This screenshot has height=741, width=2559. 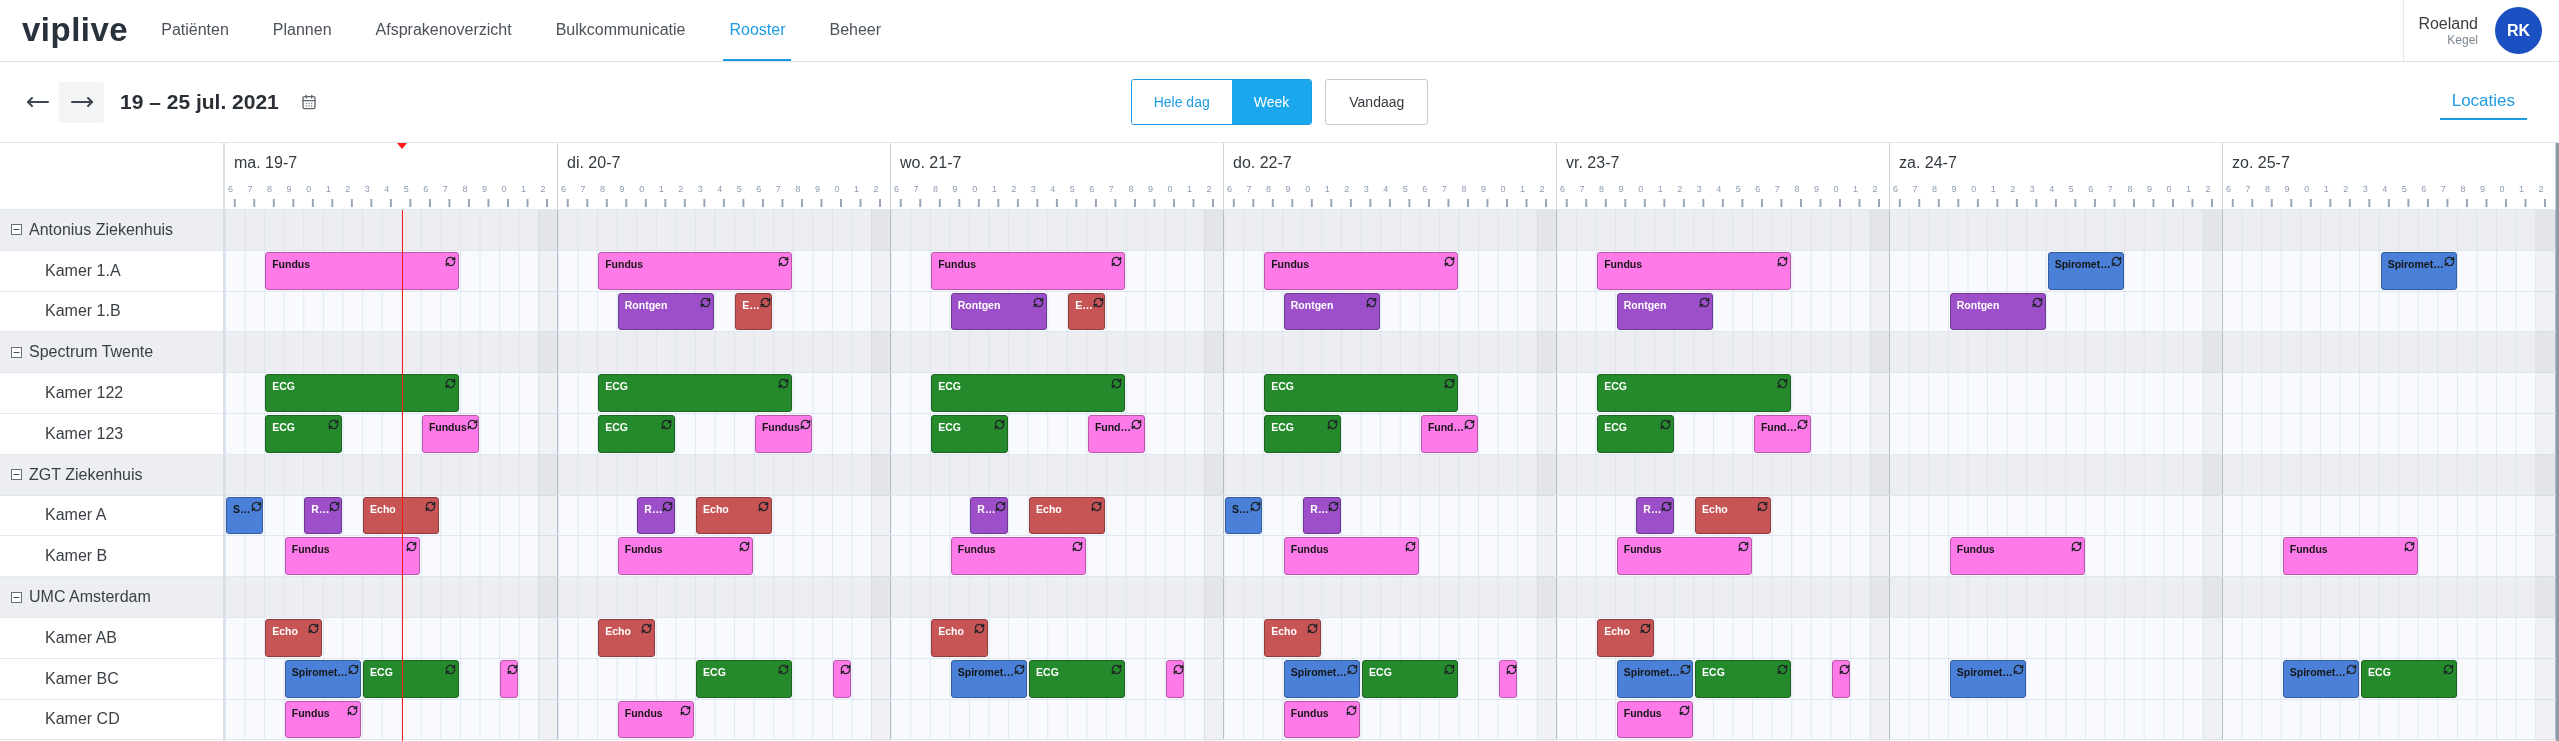 What do you see at coordinates (101, 229) in the screenshot?
I see `group-name: Antonius Ziekenhuis` at bounding box center [101, 229].